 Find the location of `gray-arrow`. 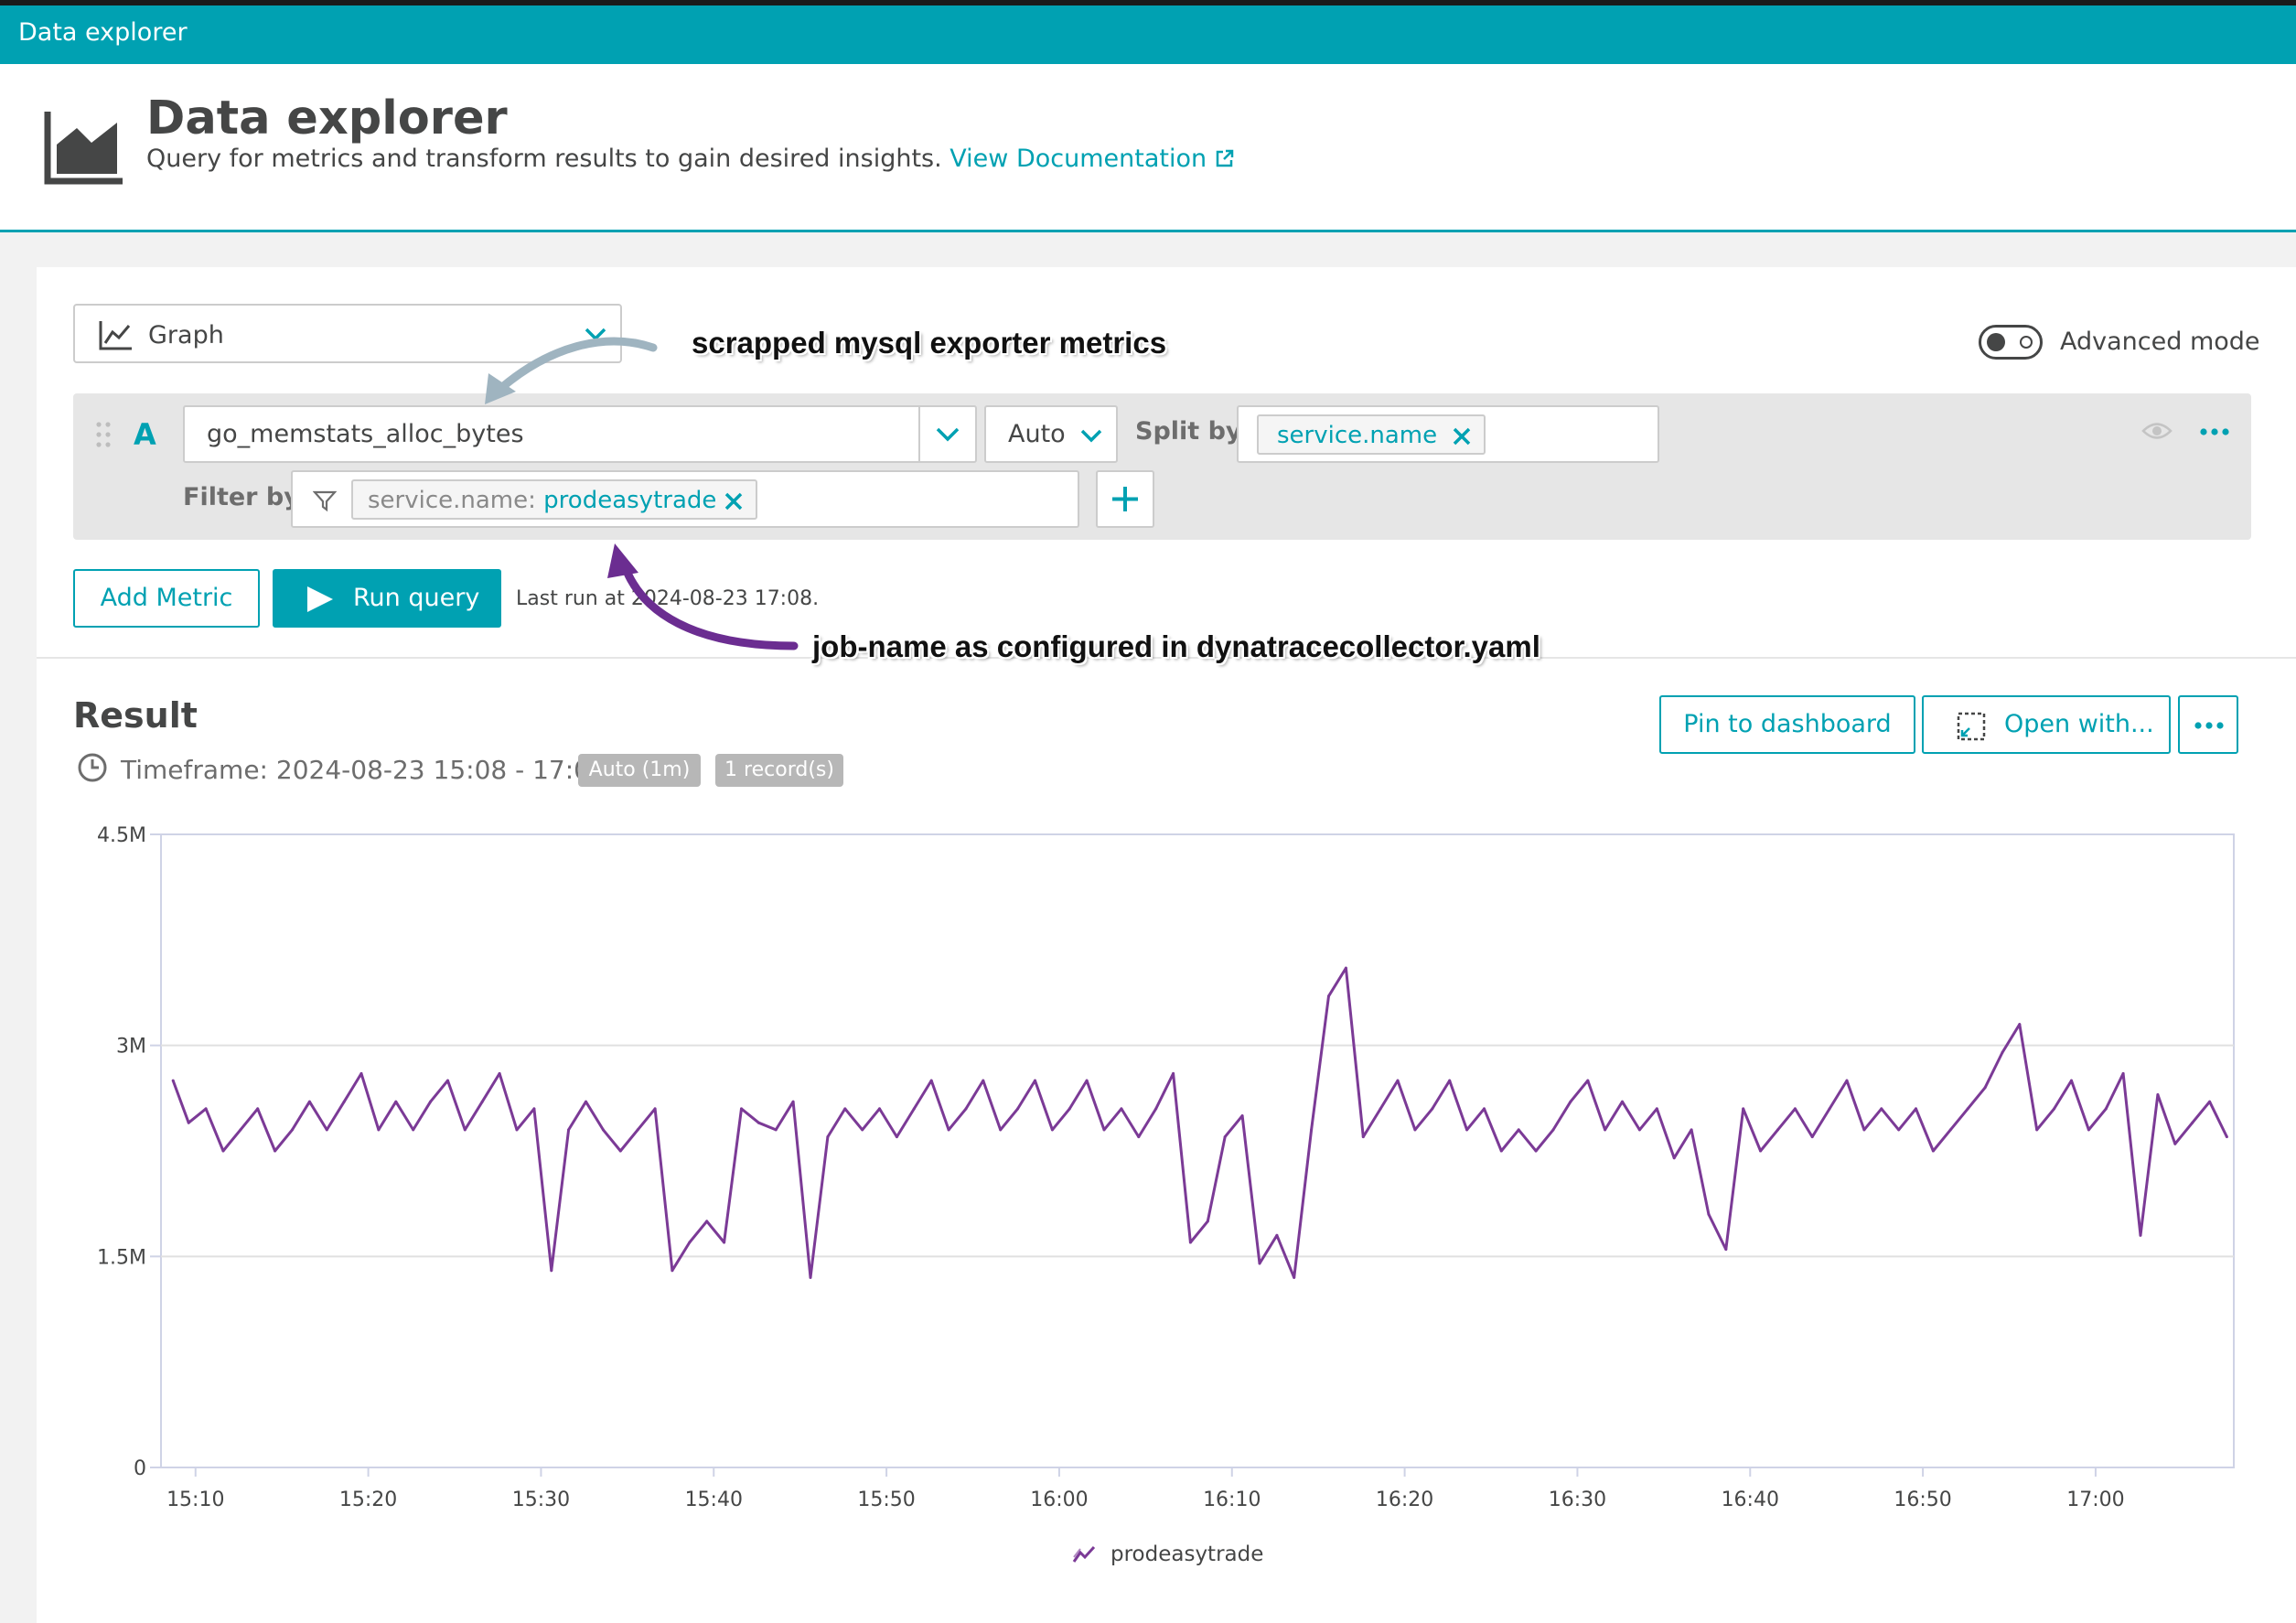

gray-arrow is located at coordinates (577, 364).